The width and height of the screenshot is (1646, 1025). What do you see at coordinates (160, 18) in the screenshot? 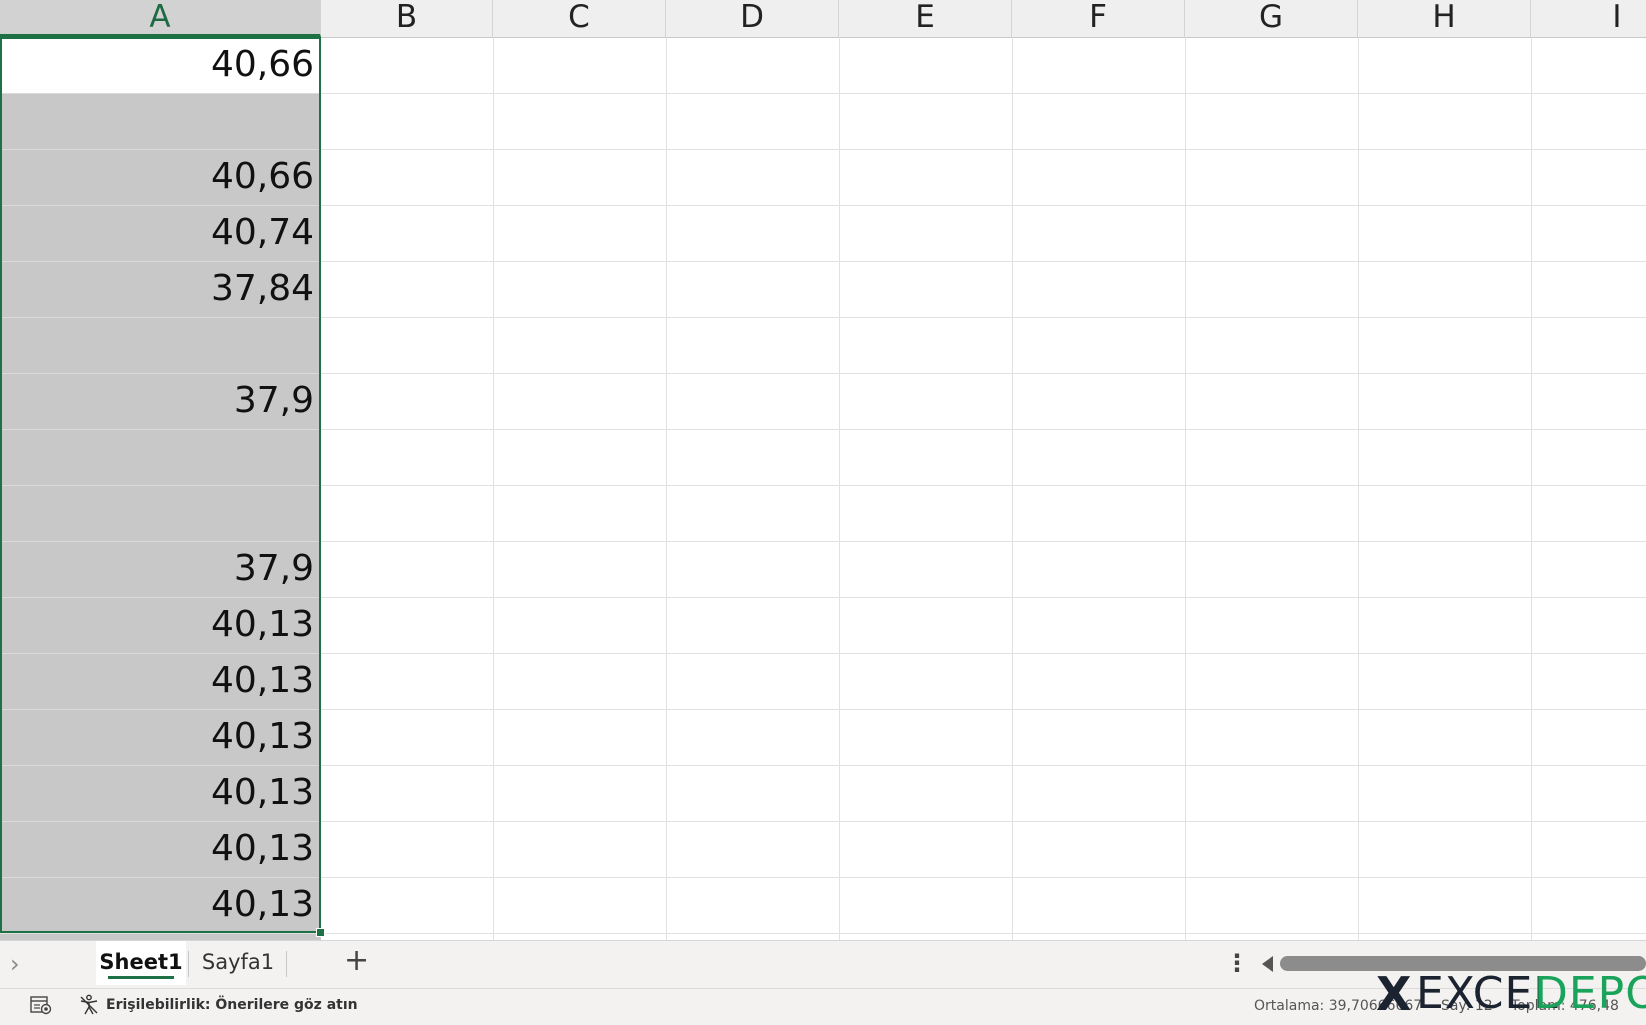
I see `column-header-a: A` at bounding box center [160, 18].